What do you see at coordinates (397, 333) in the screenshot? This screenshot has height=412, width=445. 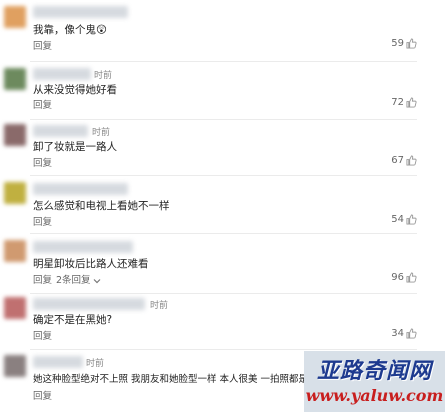 I see `like-count: 34` at bounding box center [397, 333].